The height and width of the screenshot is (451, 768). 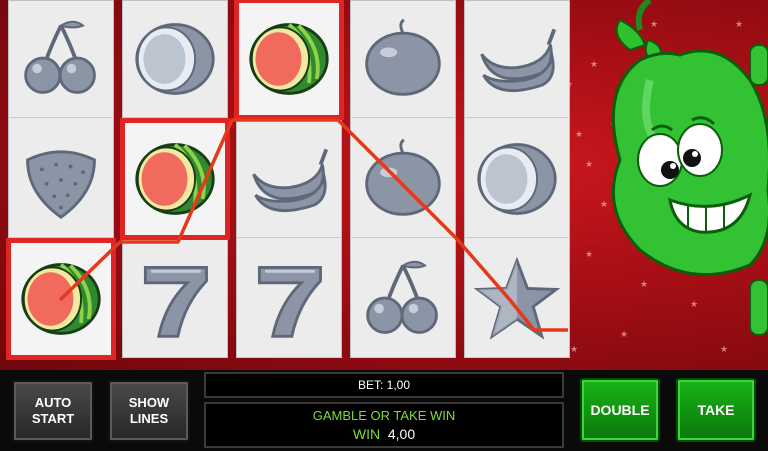 What do you see at coordinates (366, 434) in the screenshot?
I see `win-label: WIN` at bounding box center [366, 434].